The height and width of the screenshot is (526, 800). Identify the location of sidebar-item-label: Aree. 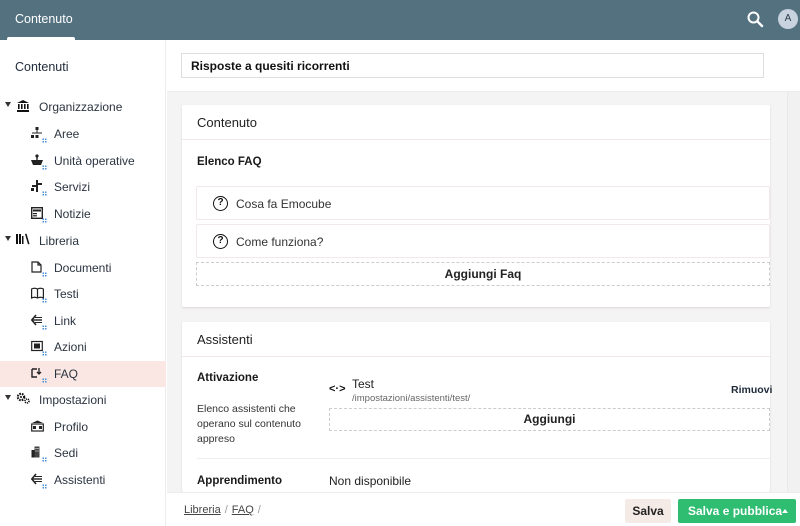
(67, 134).